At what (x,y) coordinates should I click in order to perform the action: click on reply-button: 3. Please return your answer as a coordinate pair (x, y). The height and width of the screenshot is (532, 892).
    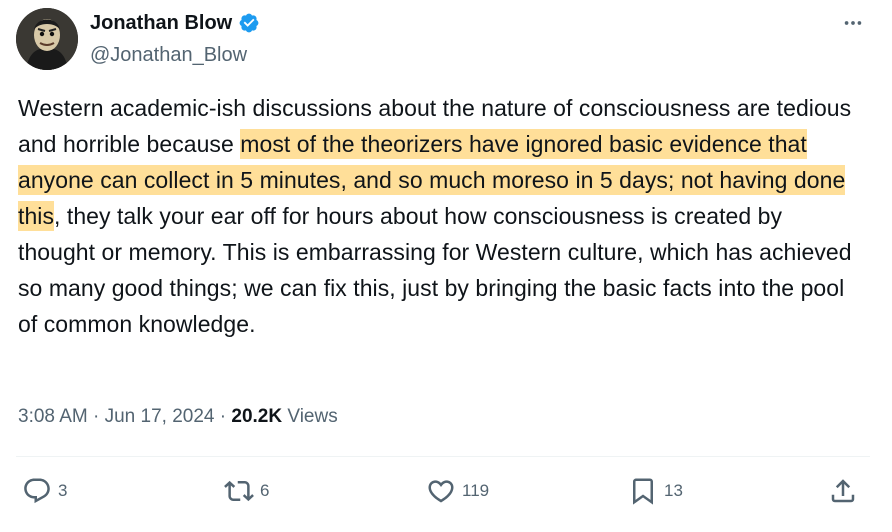
    Looking at the image, I should click on (44, 491).